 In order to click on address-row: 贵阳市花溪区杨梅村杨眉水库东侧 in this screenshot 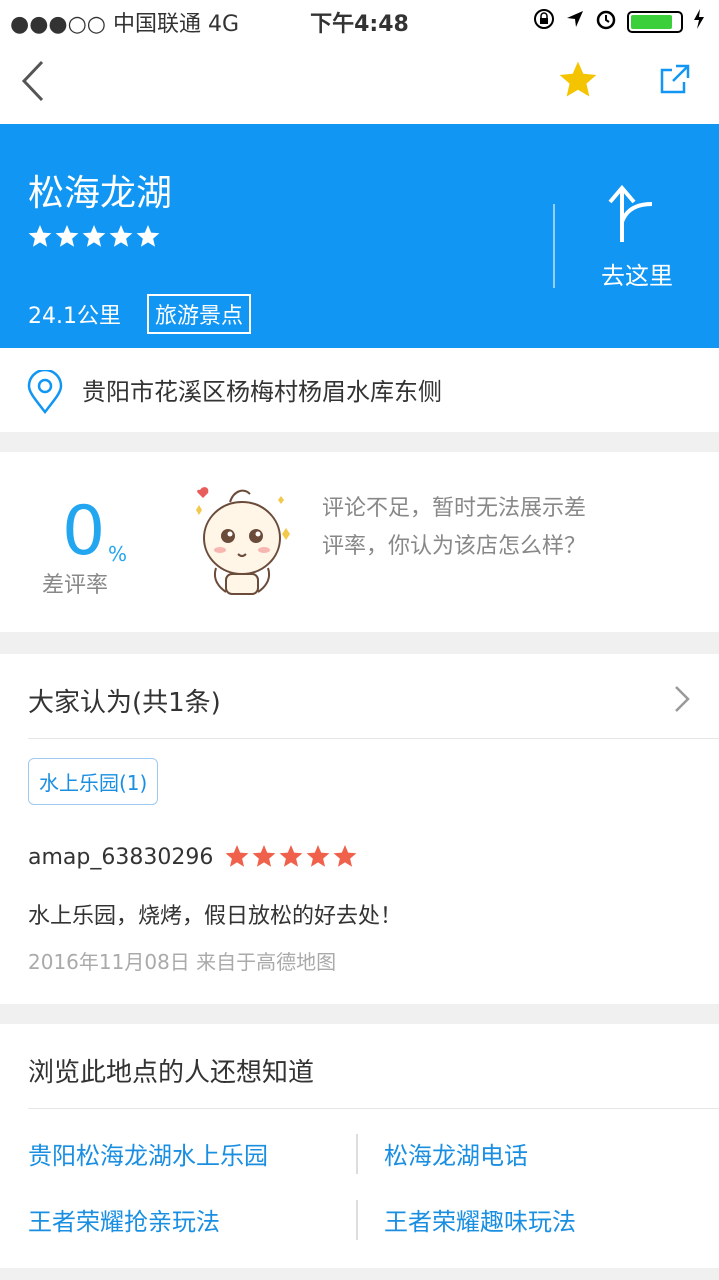, I will do `click(359, 390)`.